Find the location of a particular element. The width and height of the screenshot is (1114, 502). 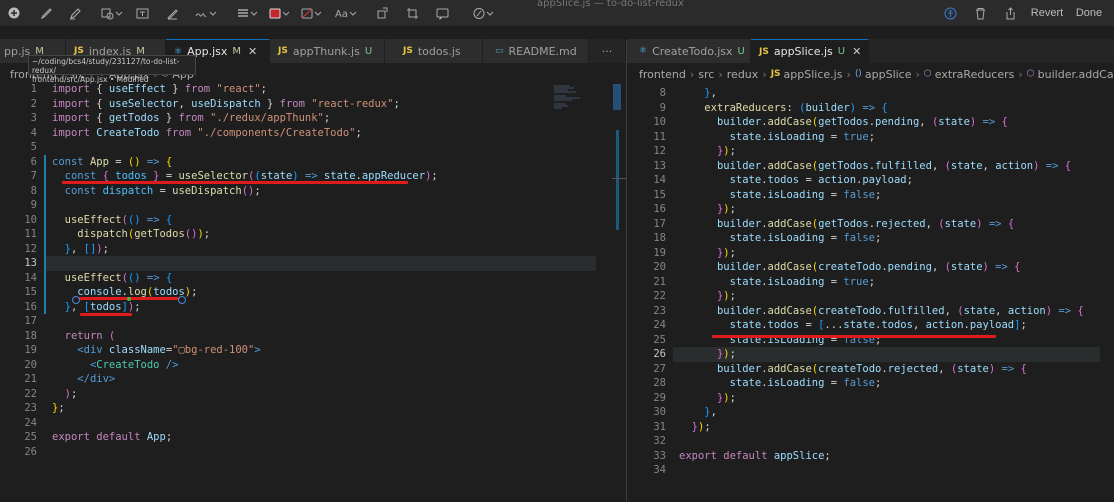

code-line: 22 }); is located at coordinates (876, 296).